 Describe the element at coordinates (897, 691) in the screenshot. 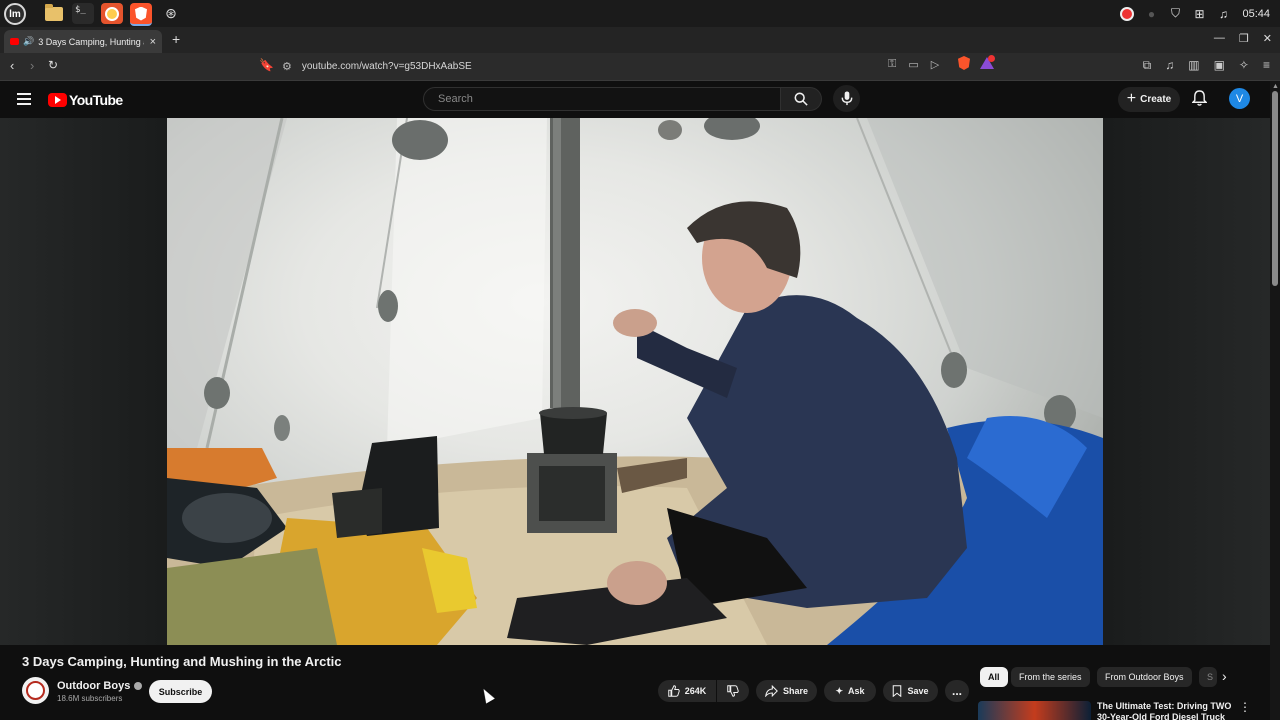

I see `bookmark-save-icon` at that location.